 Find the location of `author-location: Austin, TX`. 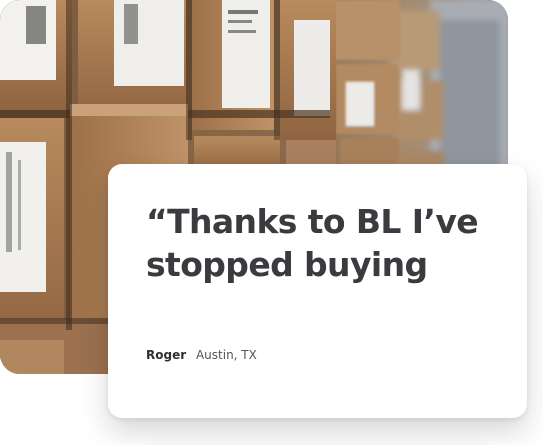

author-location: Austin, TX is located at coordinates (226, 355).